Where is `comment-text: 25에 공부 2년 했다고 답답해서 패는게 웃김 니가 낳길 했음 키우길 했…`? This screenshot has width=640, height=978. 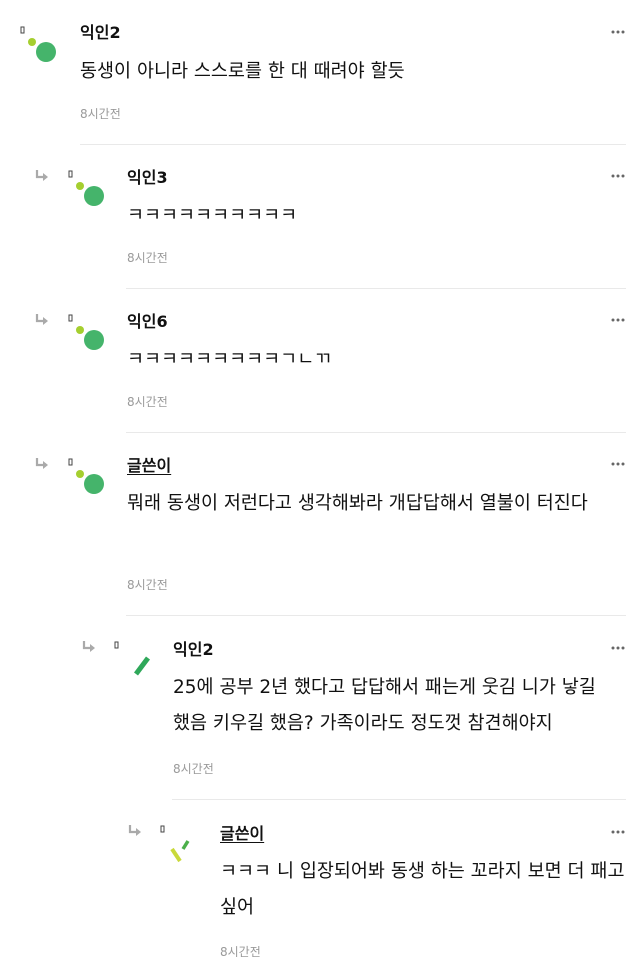
comment-text: 25에 공부 2년 했다고 답답해서 패는게 웃김 니가 낳길 했음 키우길 했… is located at coordinates (384, 705).